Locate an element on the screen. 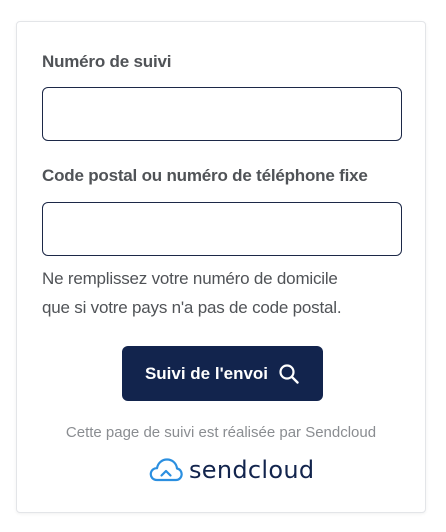 Image resolution: width=446 pixels, height=532 pixels. tracking-number-label: Numéro de suivi is located at coordinates (107, 61).